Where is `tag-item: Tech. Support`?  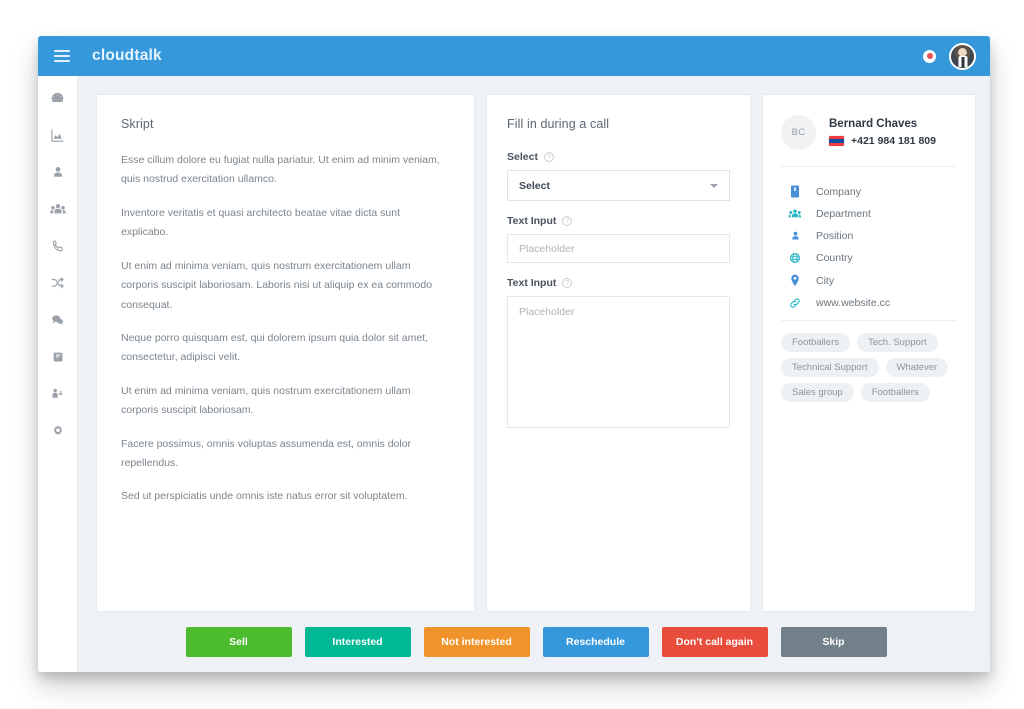 tag-item: Tech. Support is located at coordinates (897, 342).